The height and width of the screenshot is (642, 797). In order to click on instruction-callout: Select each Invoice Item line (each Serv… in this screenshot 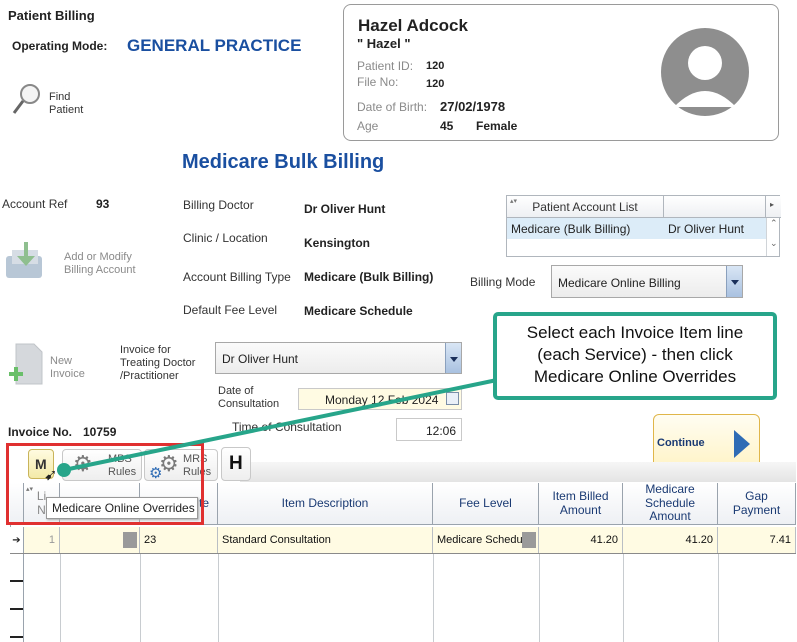, I will do `click(635, 356)`.